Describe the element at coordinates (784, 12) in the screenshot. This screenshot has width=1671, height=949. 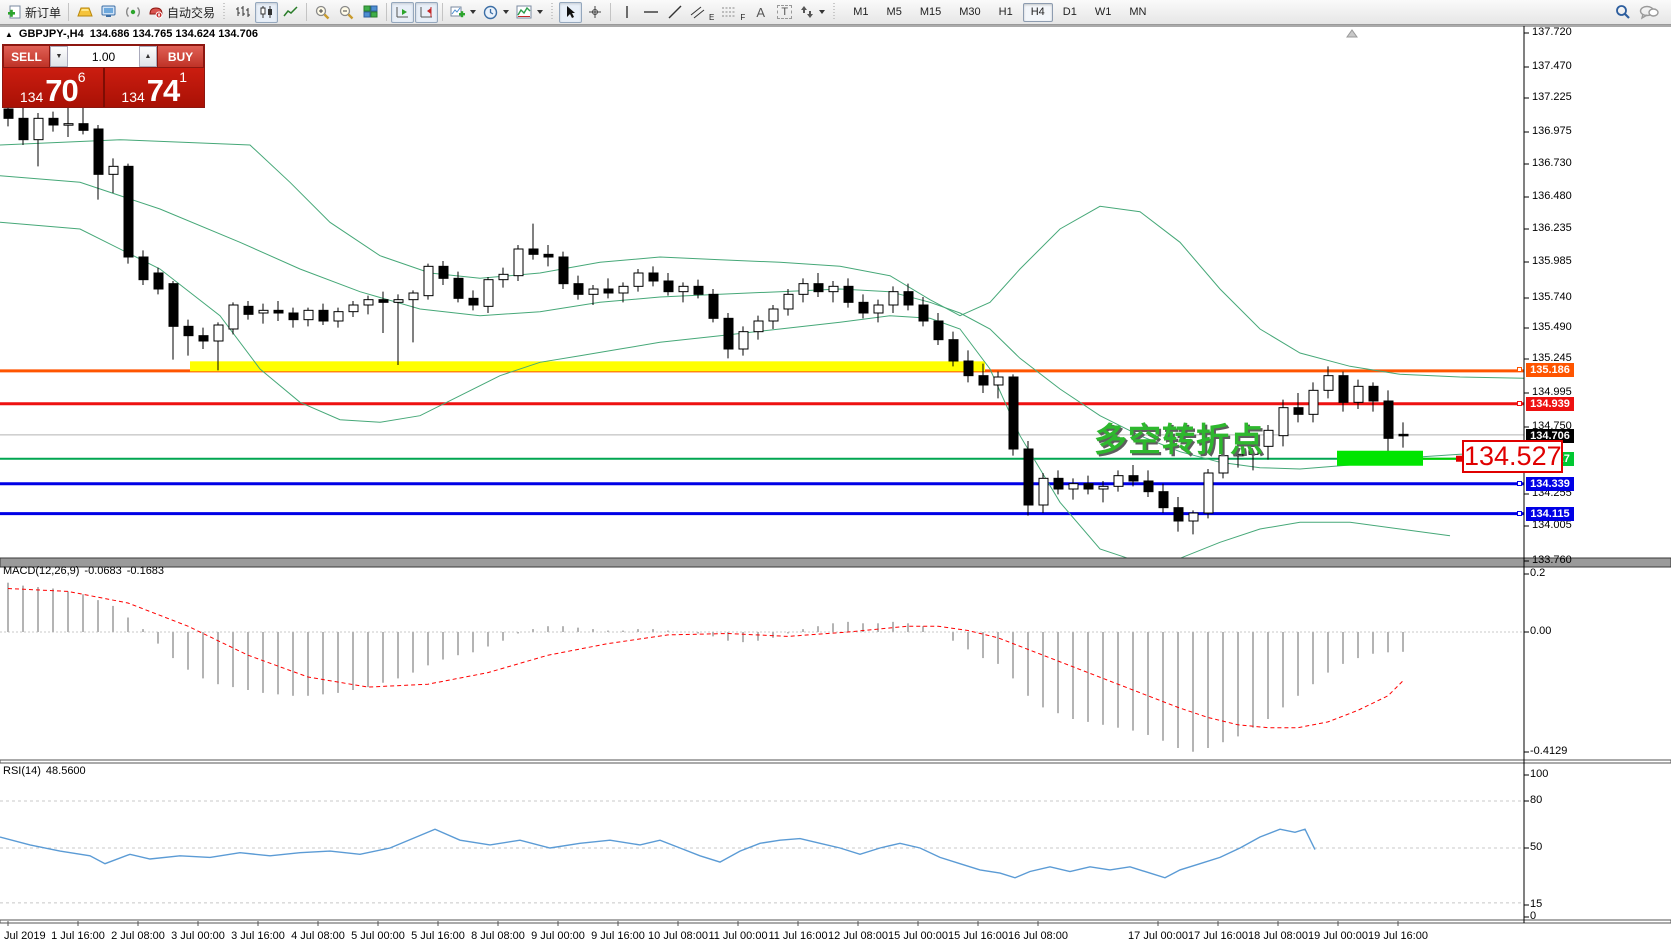
I see `text-label-tool-button: T` at that location.